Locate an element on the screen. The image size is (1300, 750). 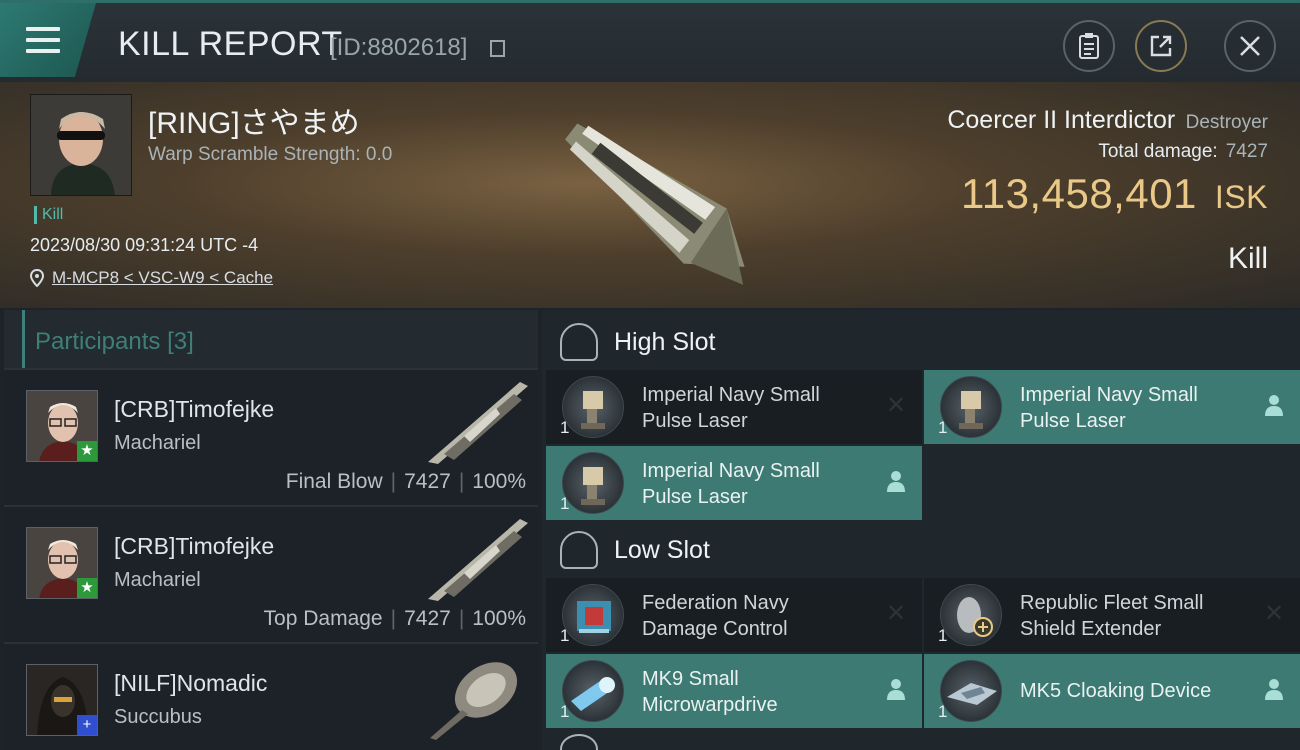
module-item: 1 MK5 Cloaking Device is located at coordinates (1112, 691).